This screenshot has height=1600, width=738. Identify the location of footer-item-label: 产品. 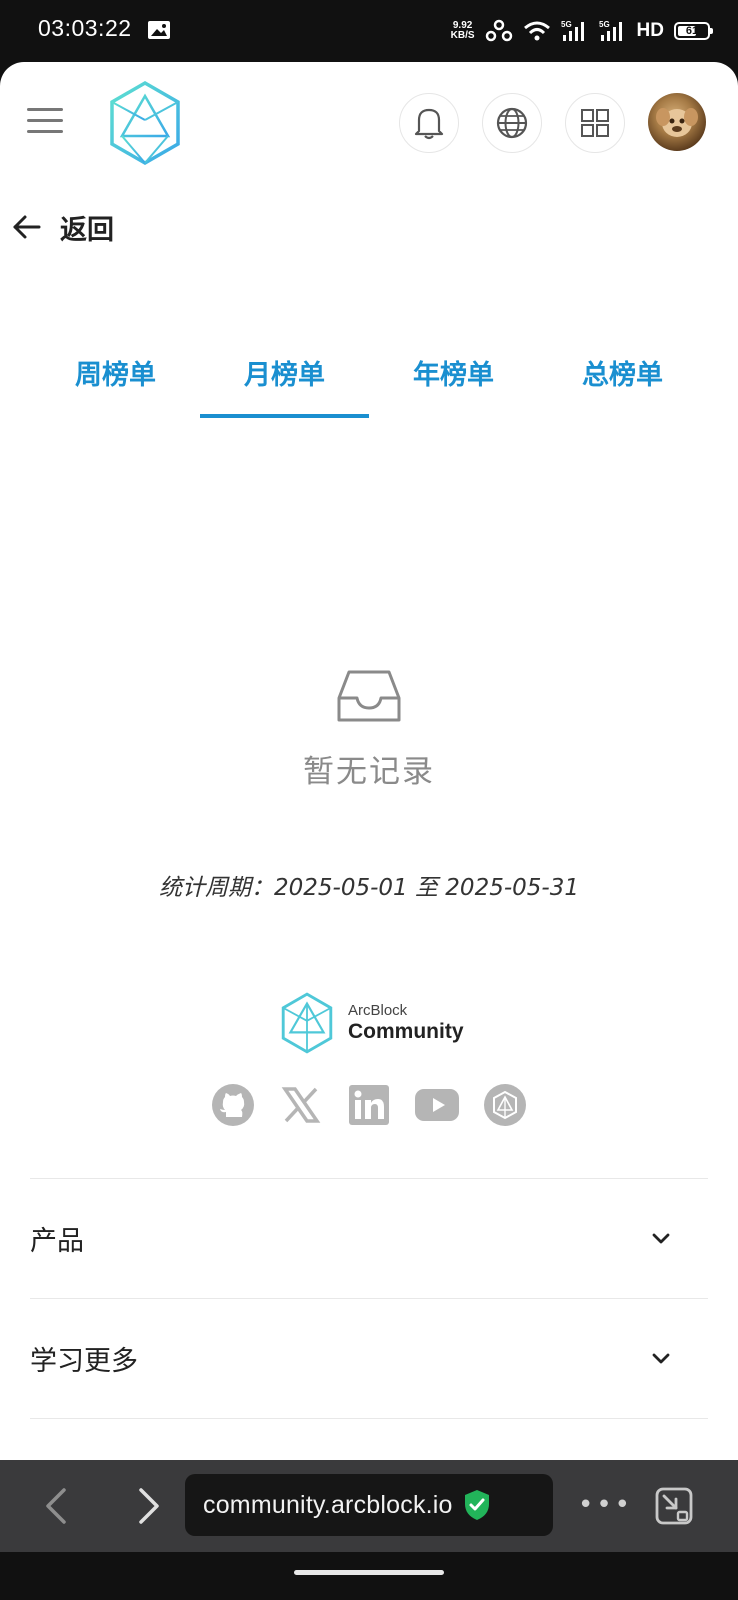
(57, 1241).